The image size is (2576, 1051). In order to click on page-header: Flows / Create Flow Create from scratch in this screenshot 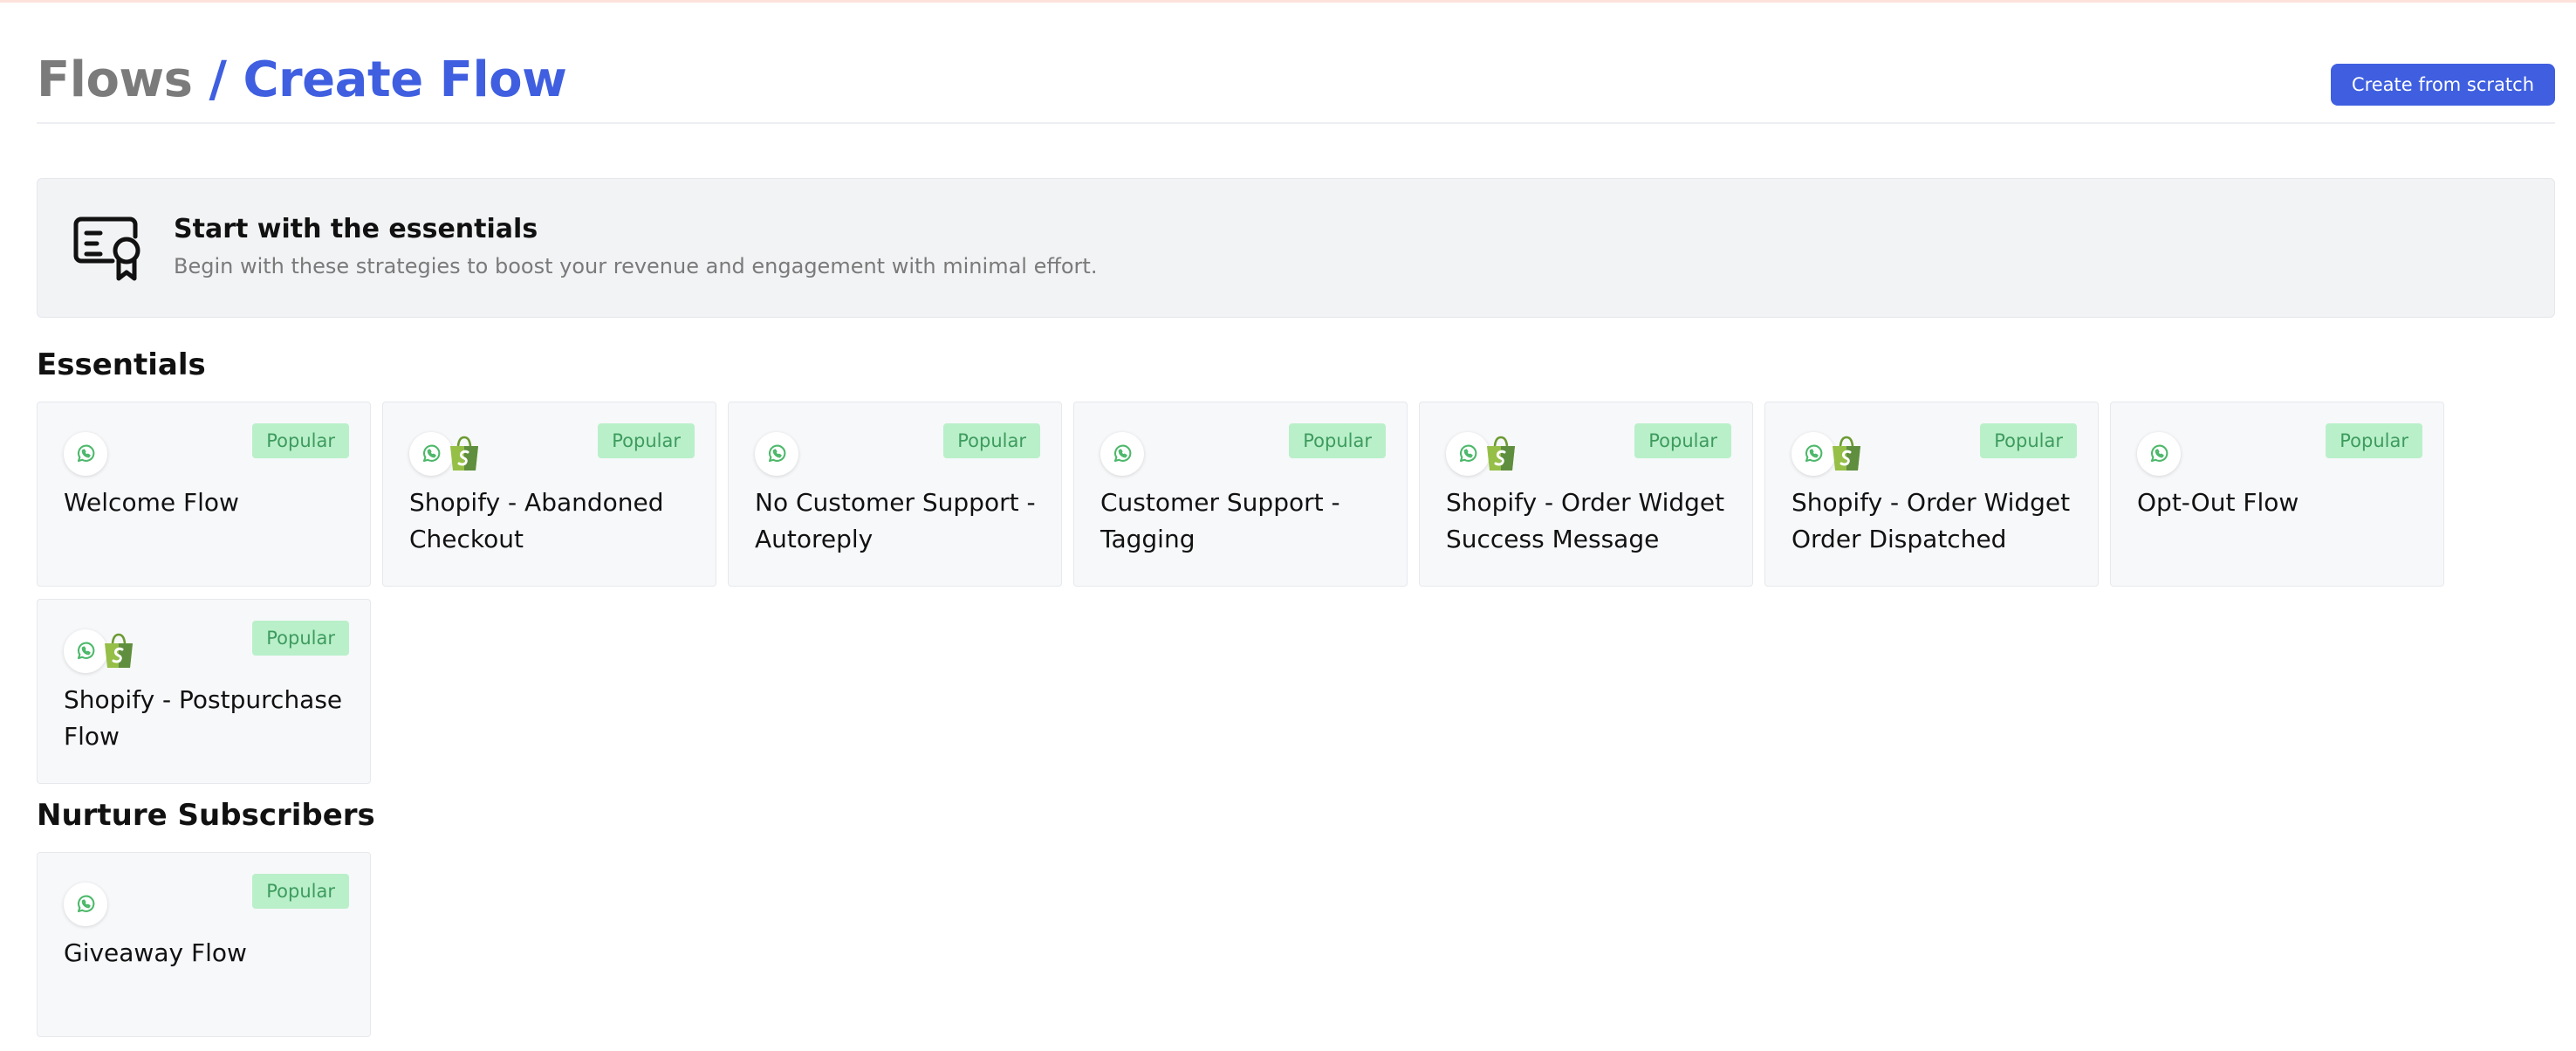, I will do `click(1296, 87)`.